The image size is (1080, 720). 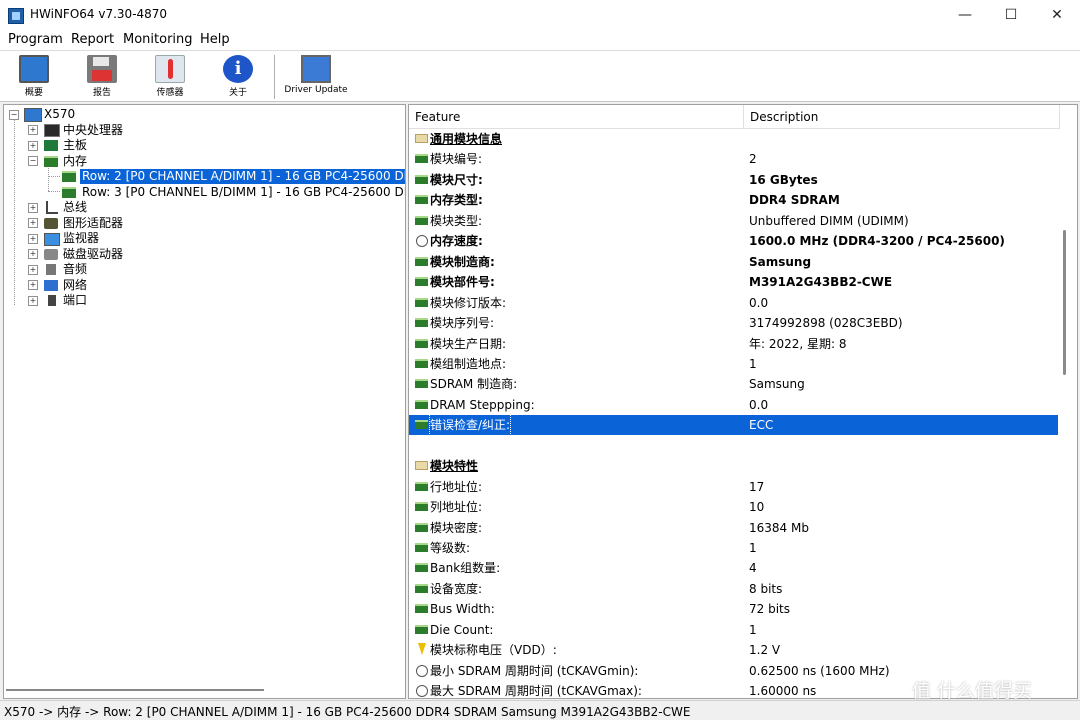 What do you see at coordinates (450, 548) in the screenshot?
I see `feature-label: 等级数:` at bounding box center [450, 548].